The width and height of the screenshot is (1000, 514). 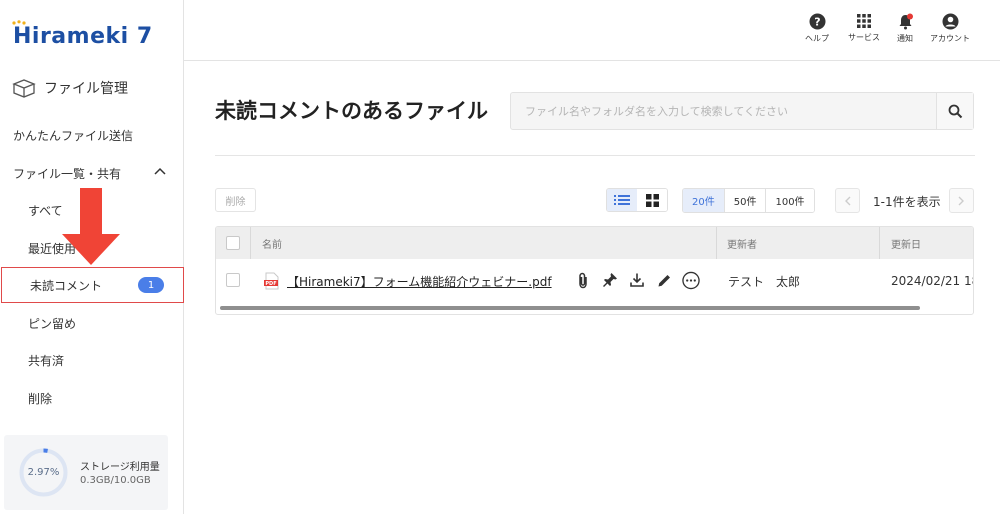 I want to click on account-button: アカウント, so click(x=950, y=28).